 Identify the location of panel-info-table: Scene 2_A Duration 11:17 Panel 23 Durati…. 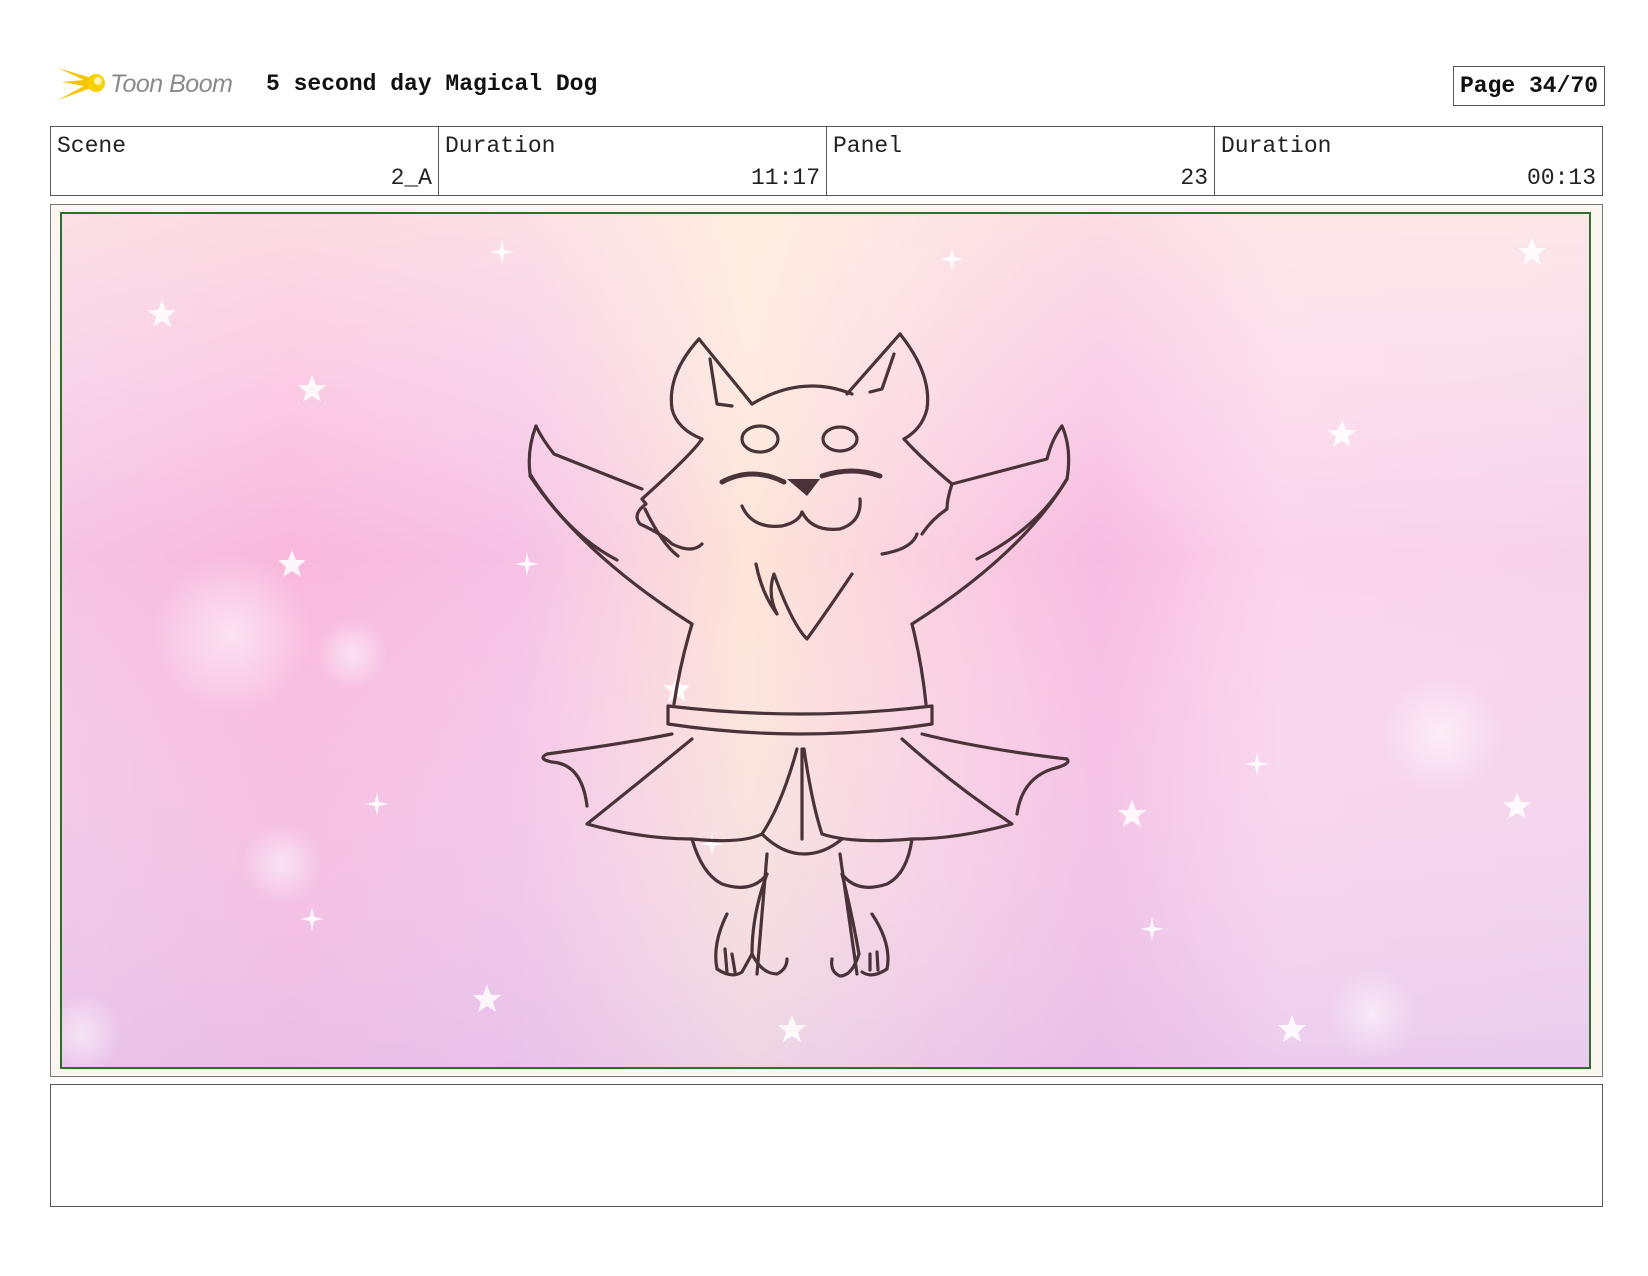
(826, 161).